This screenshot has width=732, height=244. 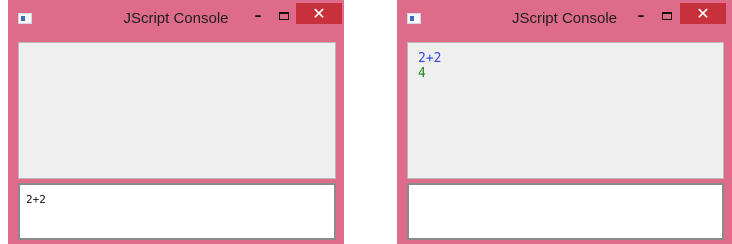 I want to click on output-result-line: 4, so click(x=422, y=73).